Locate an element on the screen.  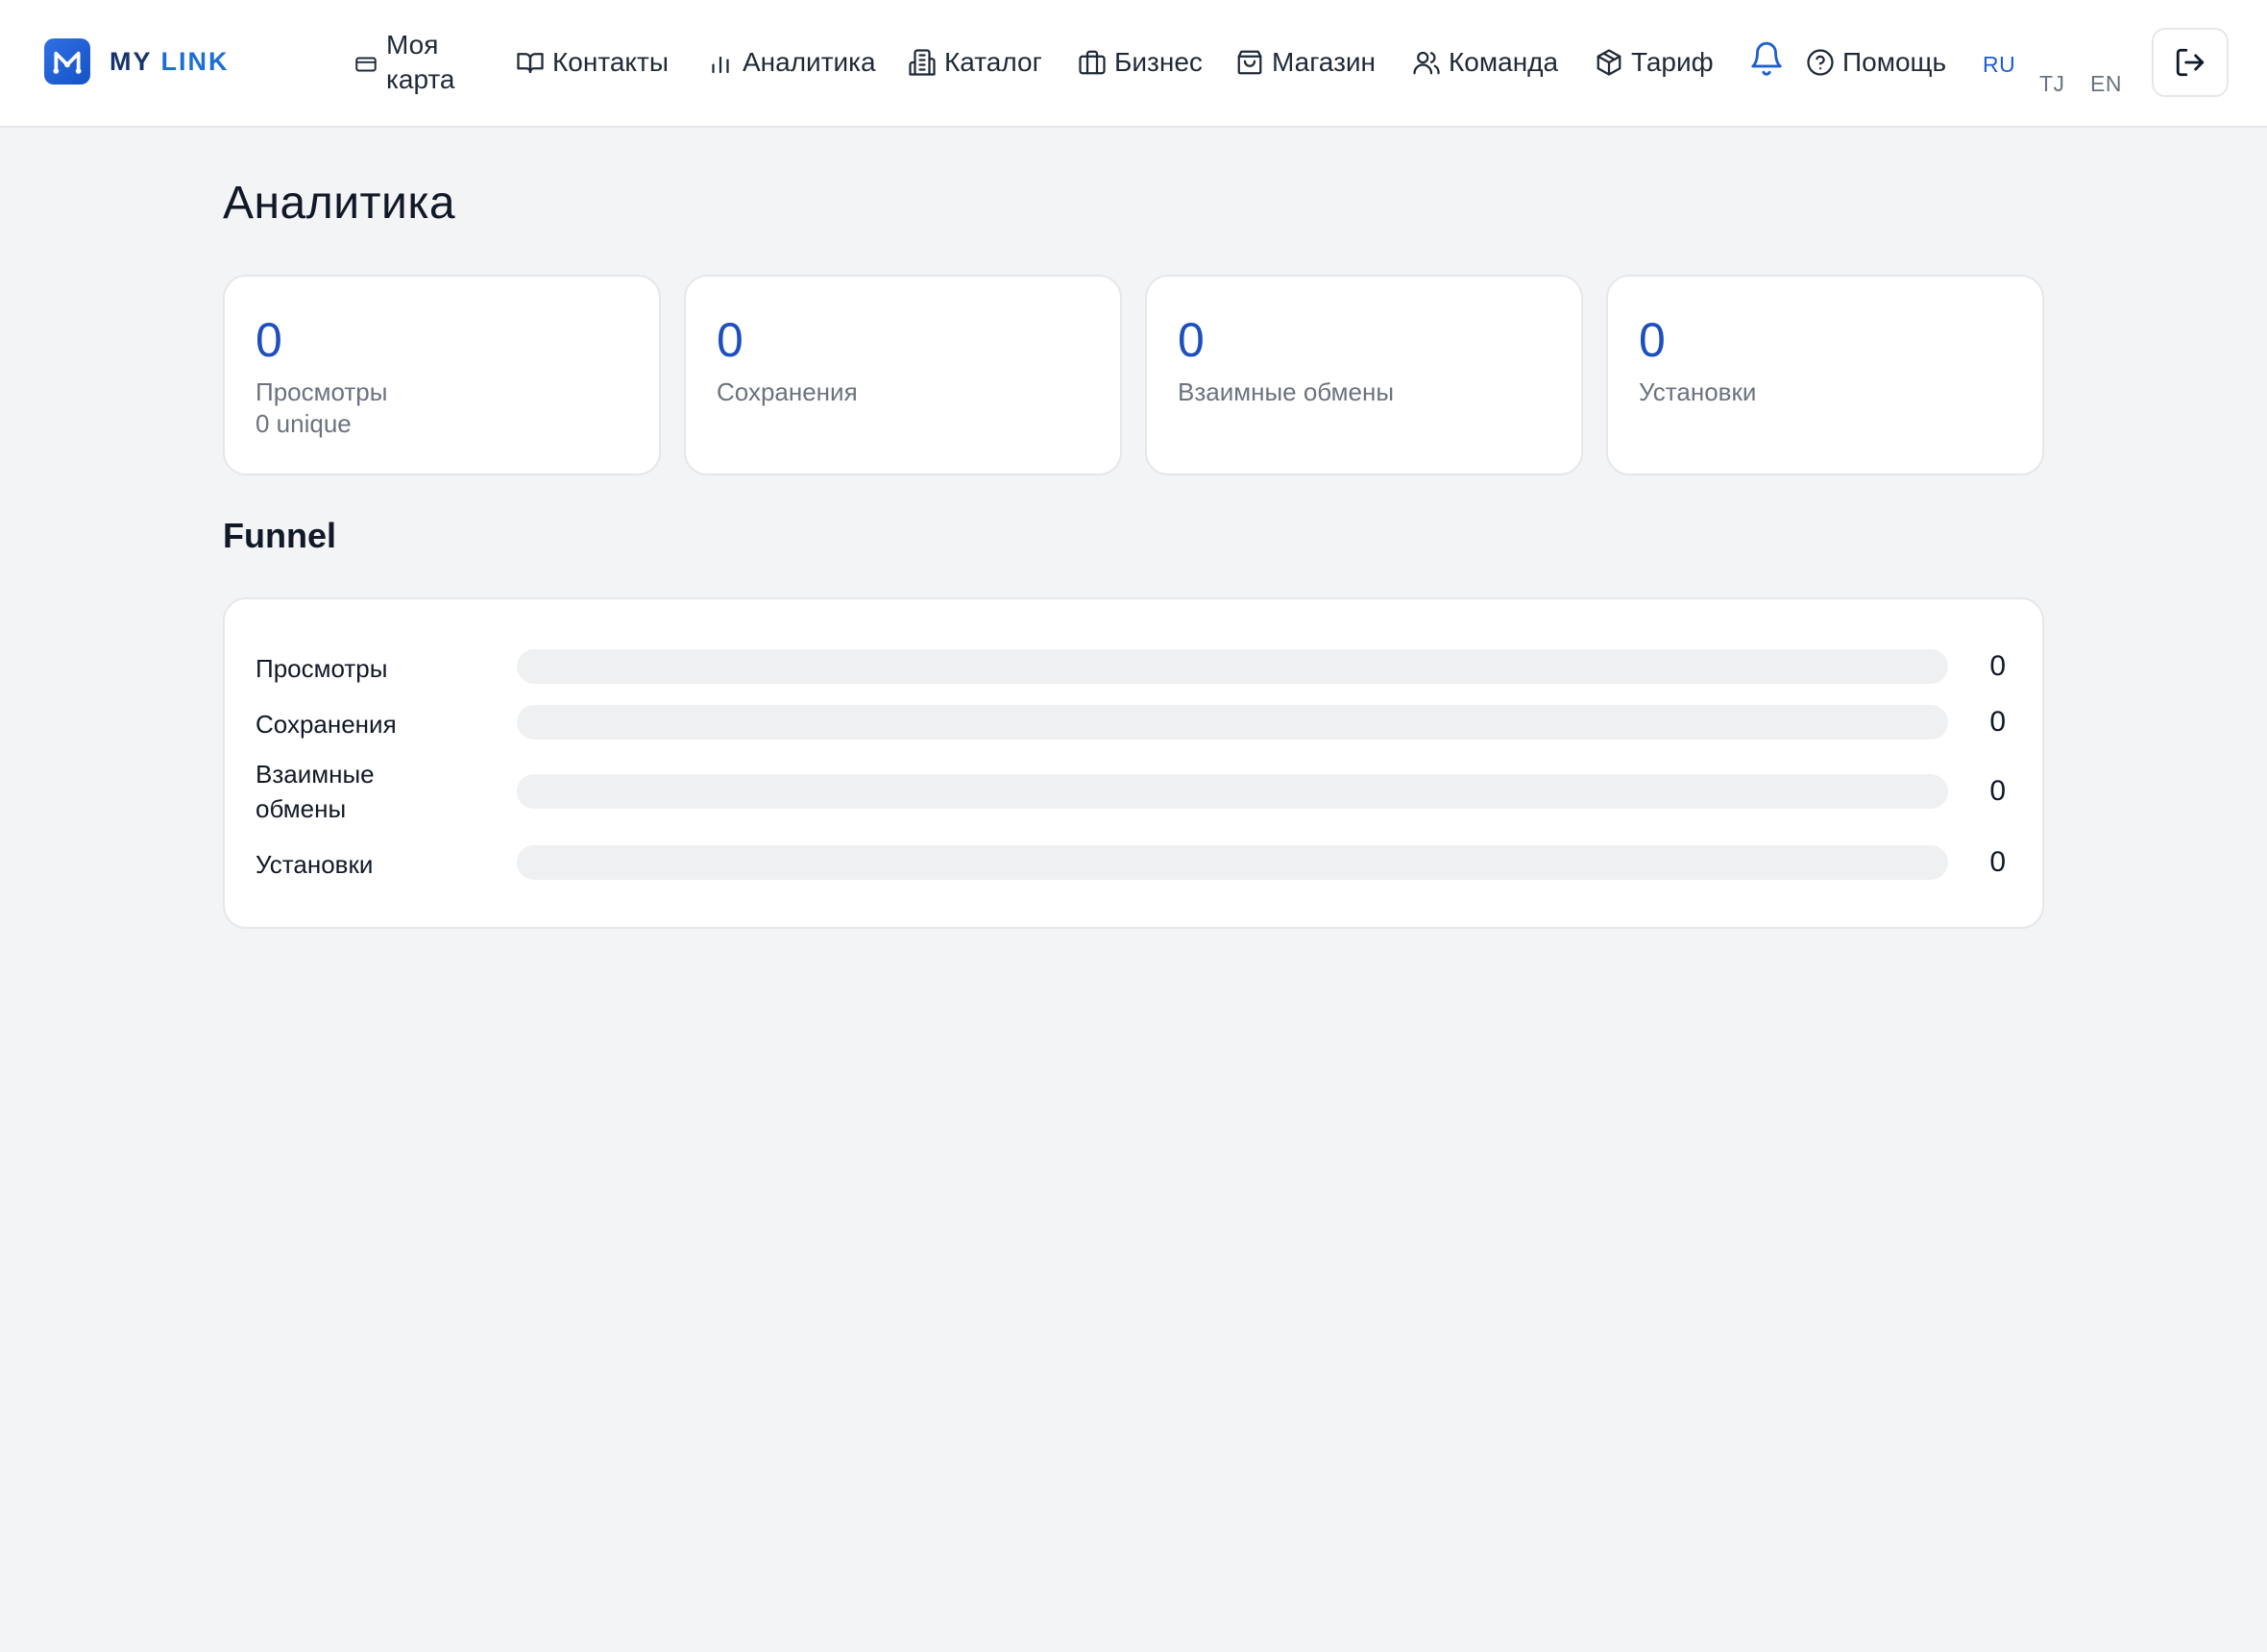
funnel-row-installs: Установки 0 is located at coordinates (1136, 862).